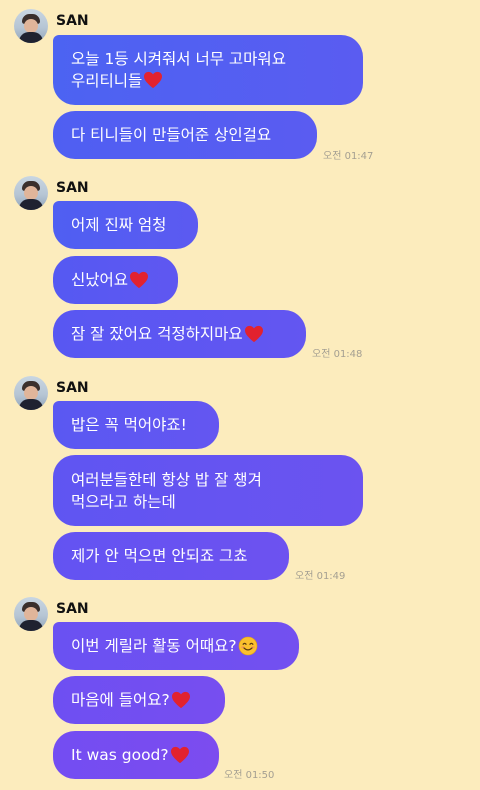  What do you see at coordinates (320, 576) in the screenshot?
I see `message-timestamp: 오전 01:49` at bounding box center [320, 576].